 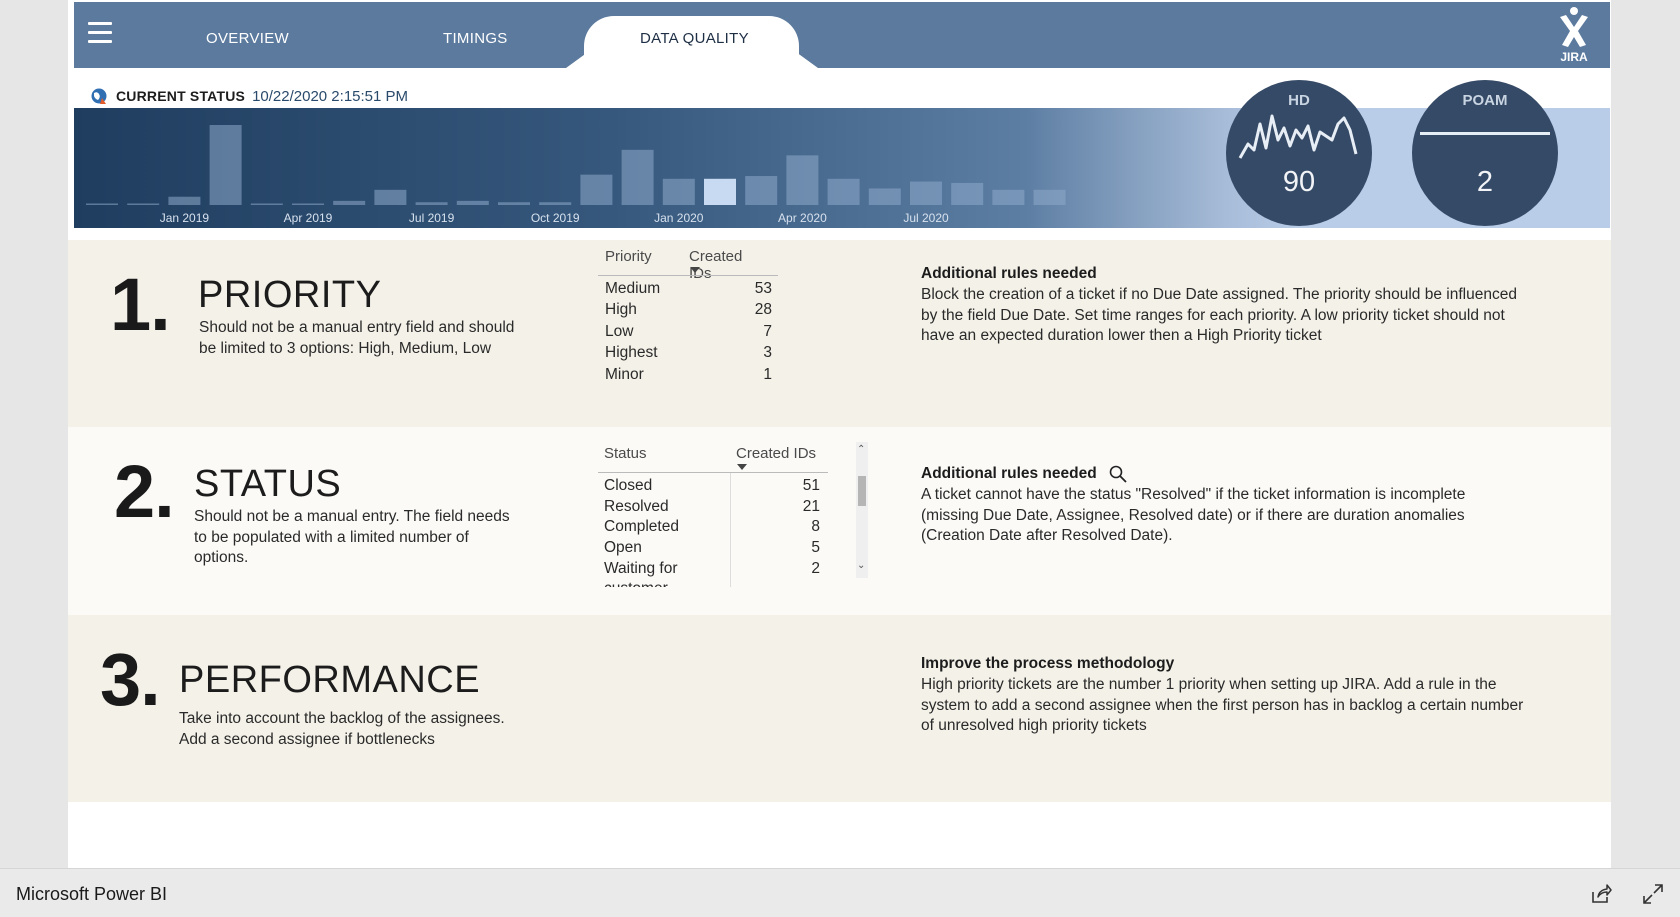 I want to click on timeline-tick-label: Oct 2019, so click(x=555, y=218).